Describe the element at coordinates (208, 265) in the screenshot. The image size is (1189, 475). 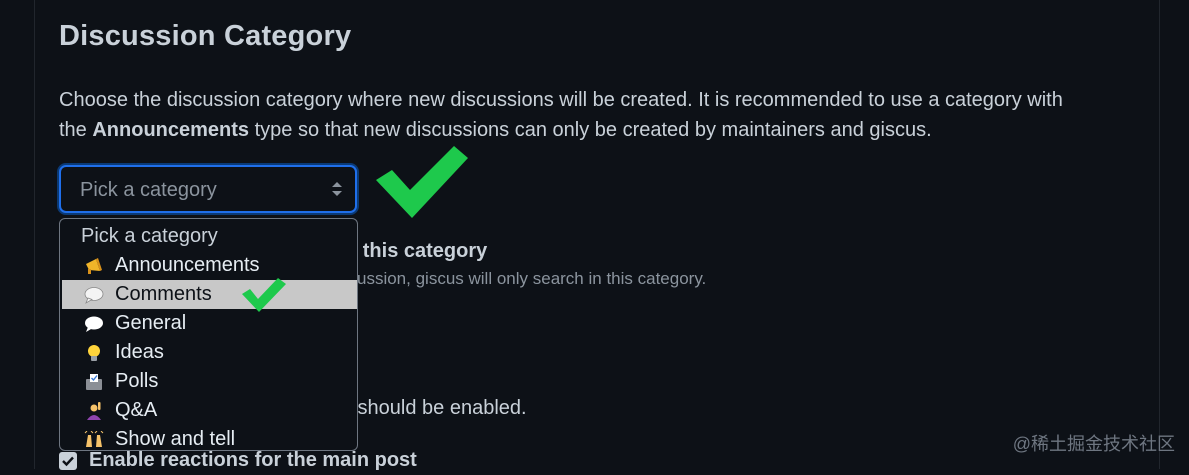
I see `dropdown-option-announcements: Announcements` at that location.